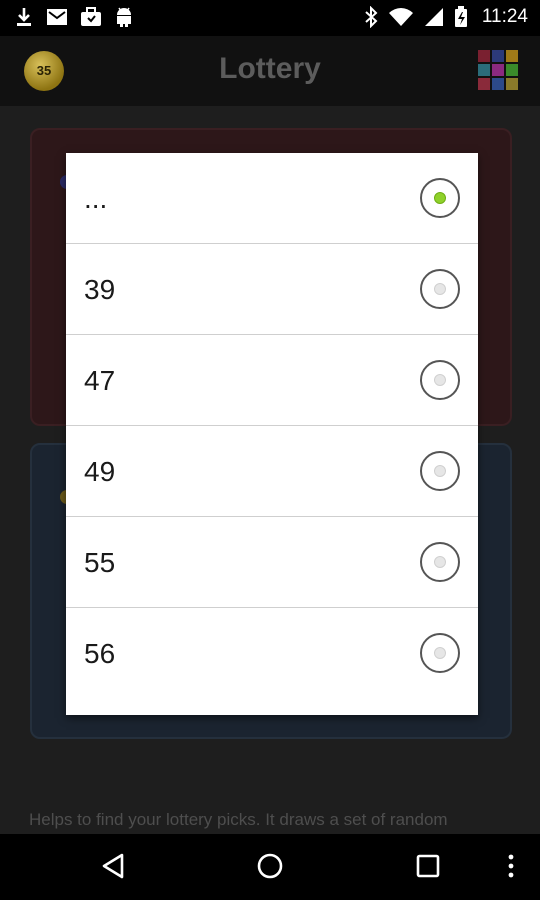  What do you see at coordinates (100, 471) in the screenshot?
I see `option-label: 49` at bounding box center [100, 471].